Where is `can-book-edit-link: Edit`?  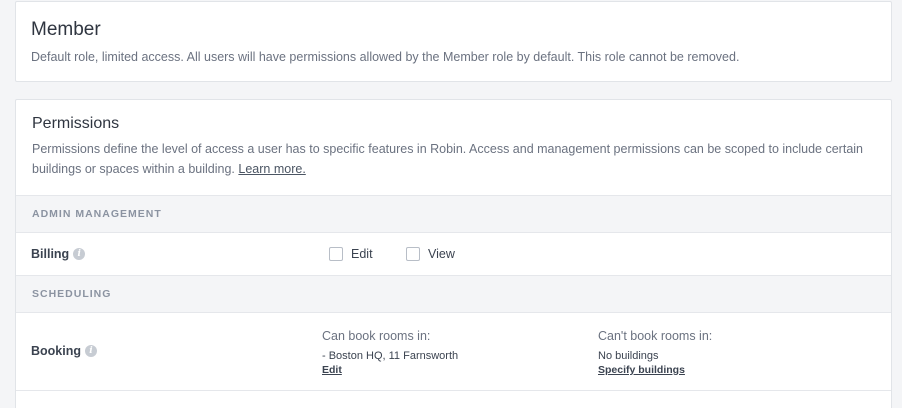
can-book-edit-link: Edit is located at coordinates (332, 370).